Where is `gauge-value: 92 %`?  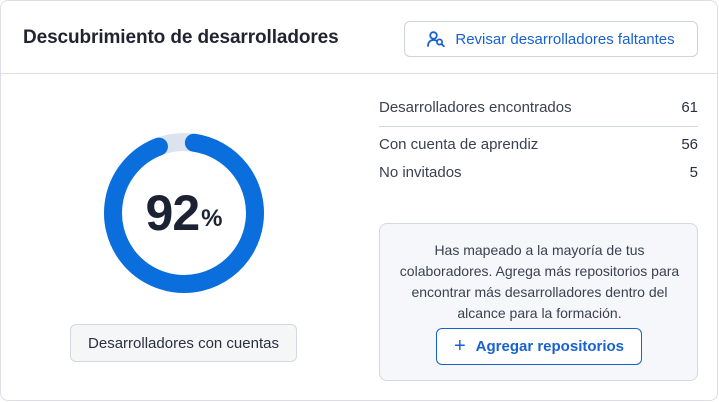 gauge-value: 92 % is located at coordinates (184, 213).